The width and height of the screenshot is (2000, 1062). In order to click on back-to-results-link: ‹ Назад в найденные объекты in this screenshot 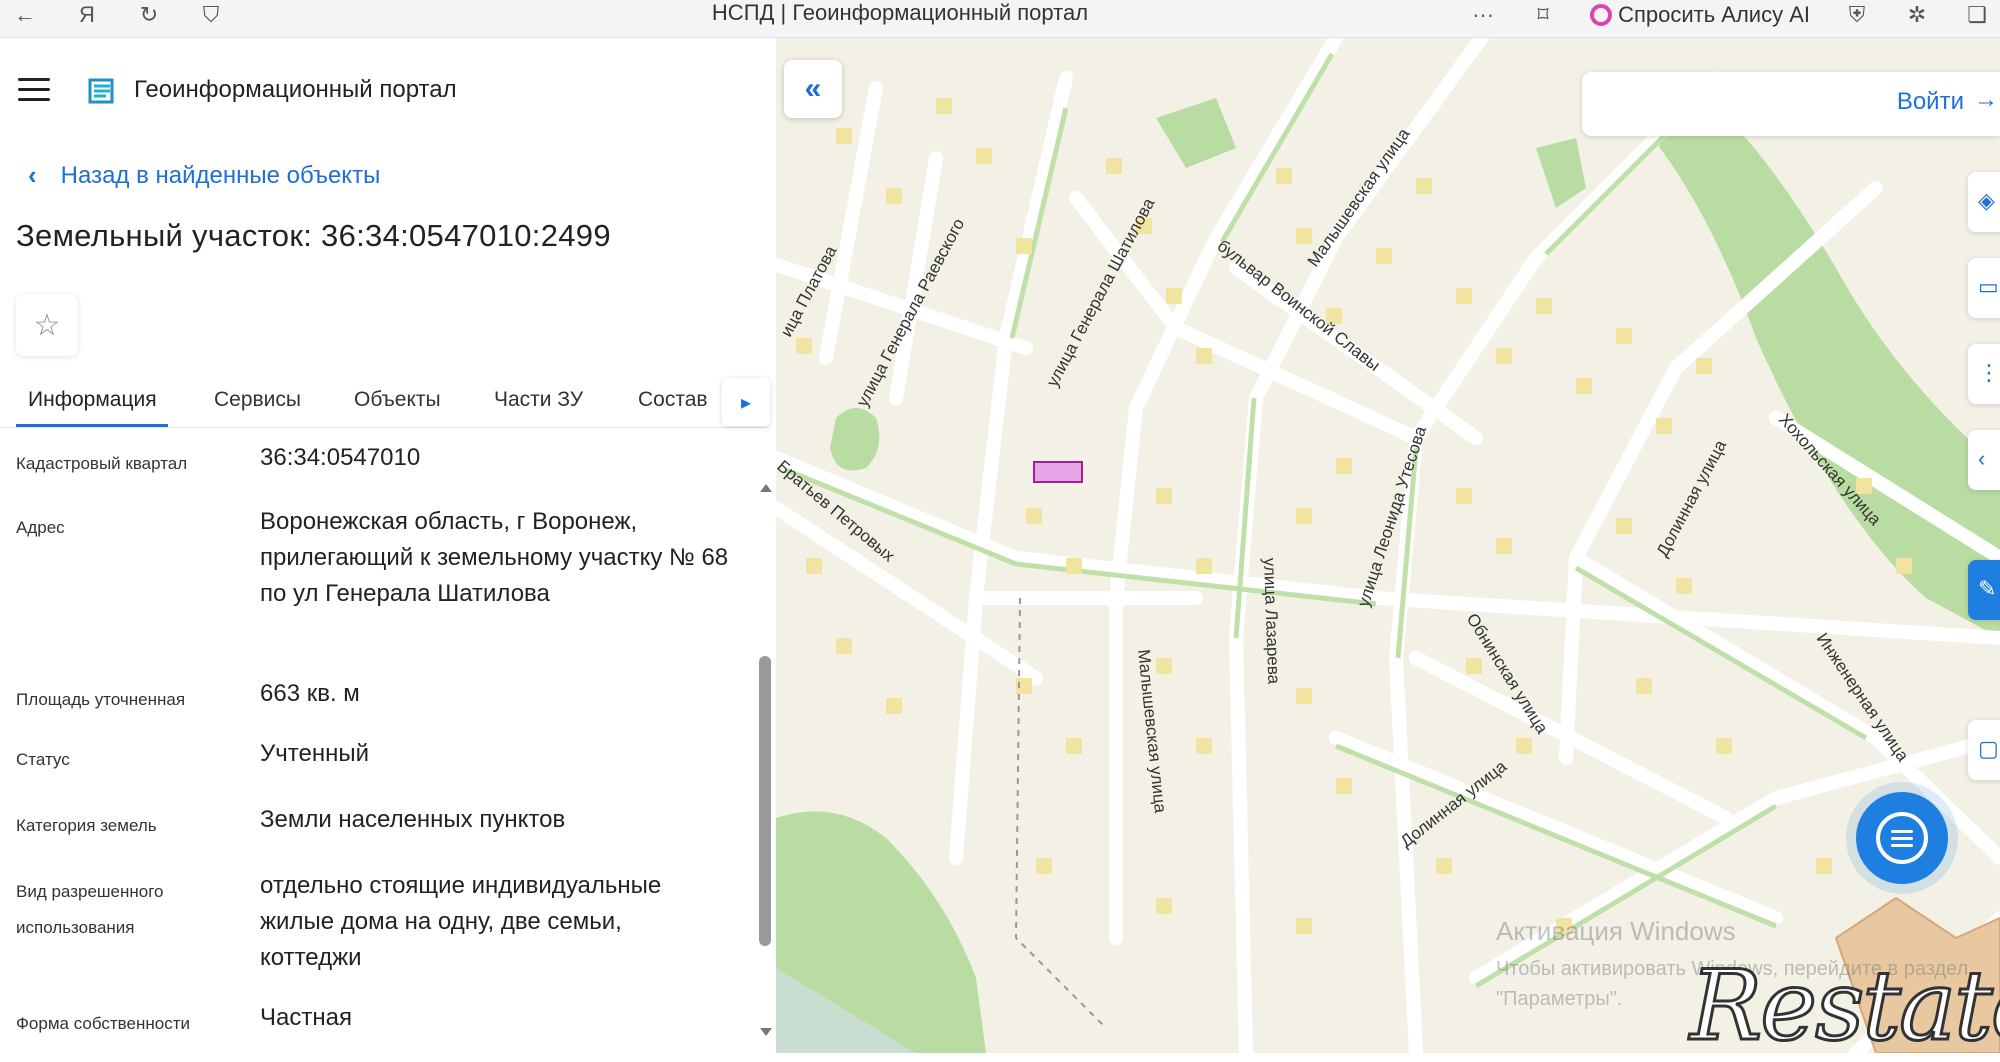, I will do `click(204, 175)`.